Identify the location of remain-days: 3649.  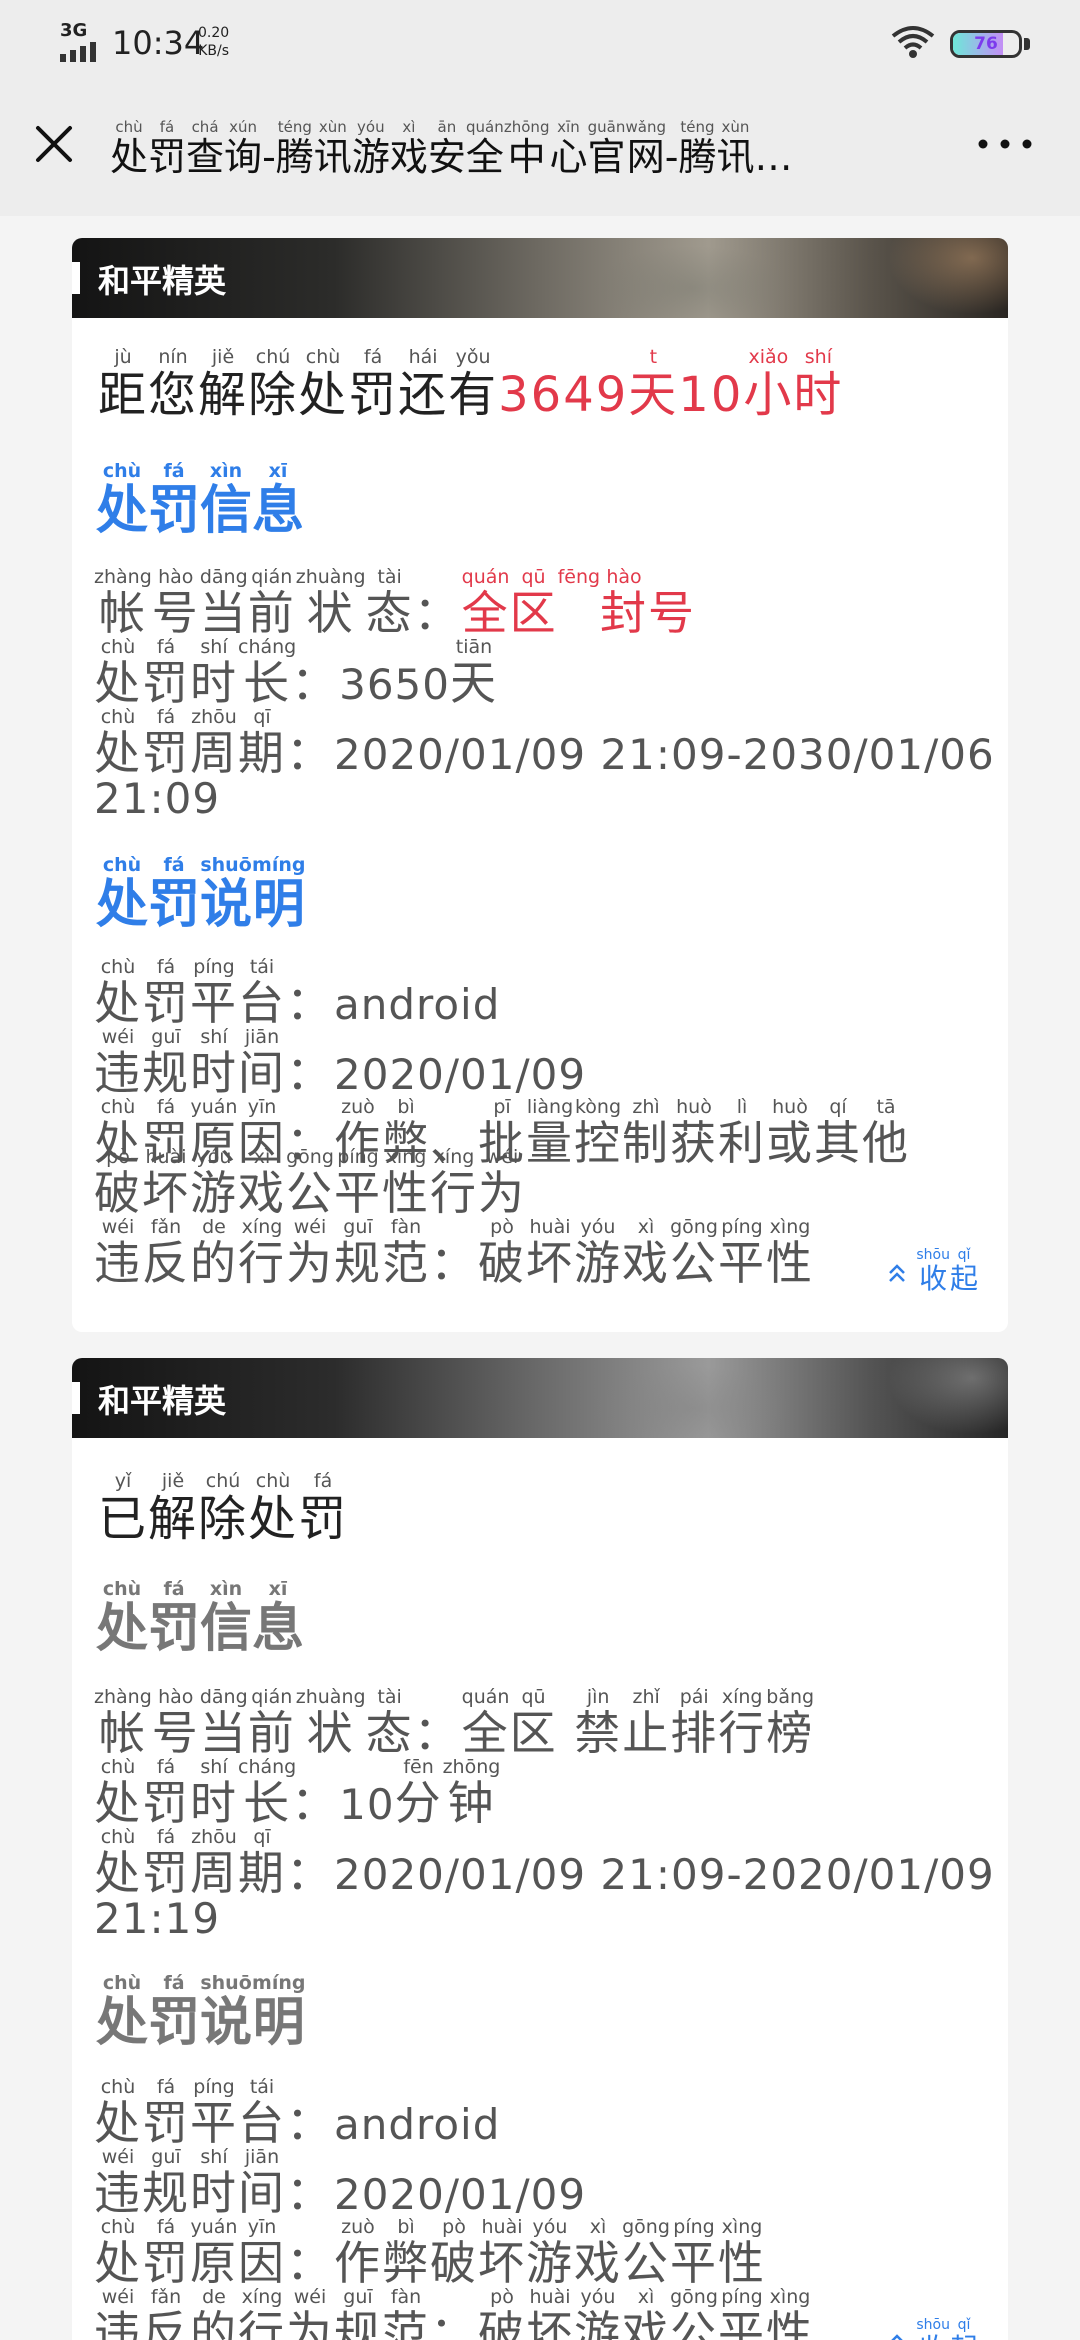
(563, 395).